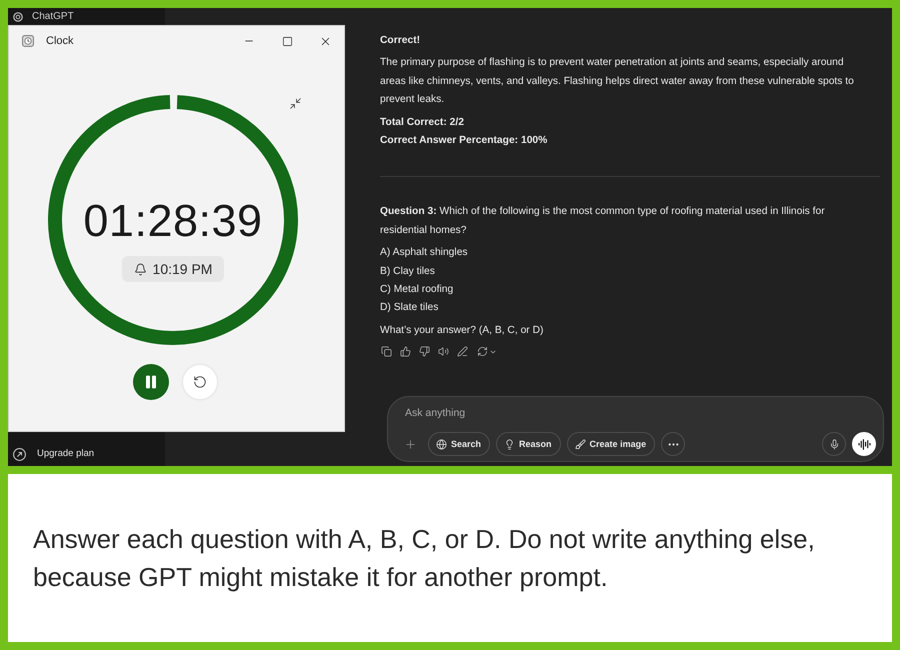  What do you see at coordinates (626, 308) in the screenshot?
I see `answer-option: D) Slate tiles` at bounding box center [626, 308].